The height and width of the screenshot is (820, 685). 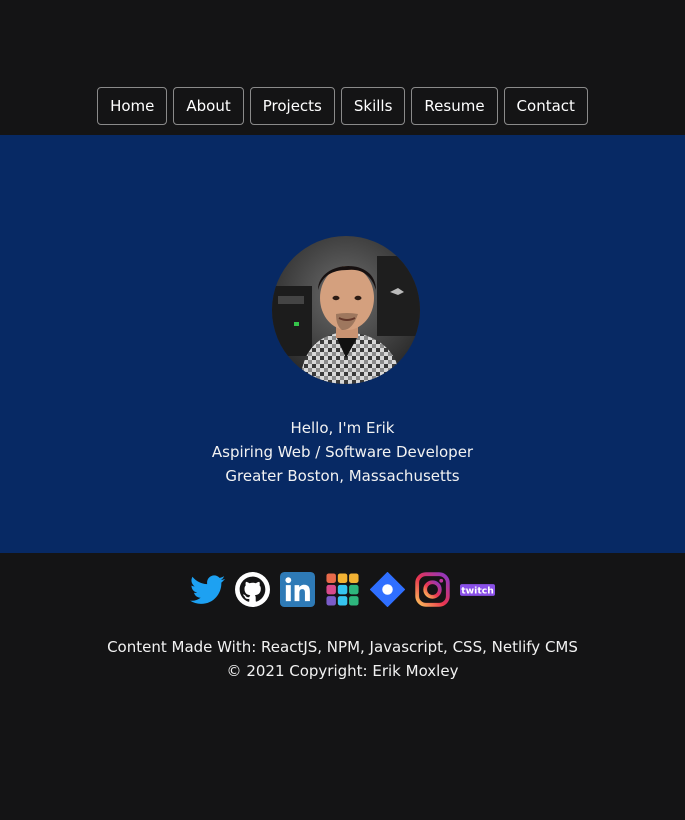 I want to click on slack-icon, so click(x=342, y=589).